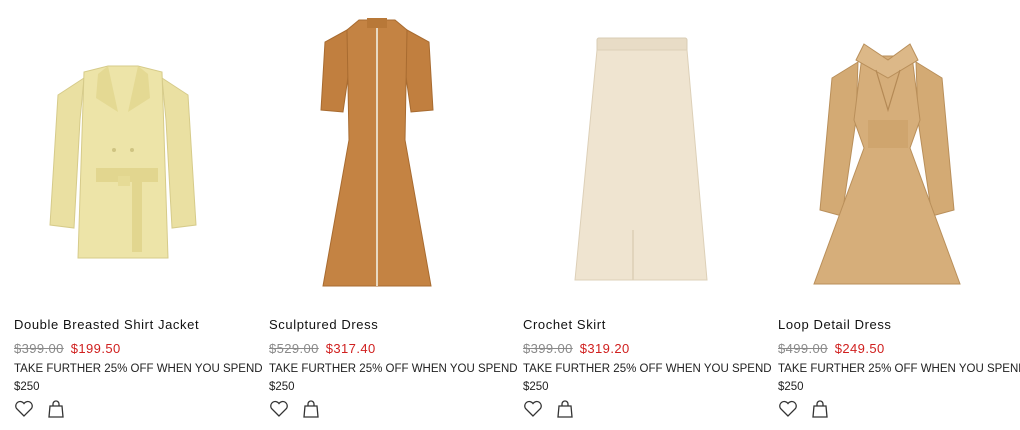 Image resolution: width=1020 pixels, height=430 pixels. Describe the element at coordinates (67, 348) in the screenshot. I see `price-row: $399.00 $199.50` at that location.